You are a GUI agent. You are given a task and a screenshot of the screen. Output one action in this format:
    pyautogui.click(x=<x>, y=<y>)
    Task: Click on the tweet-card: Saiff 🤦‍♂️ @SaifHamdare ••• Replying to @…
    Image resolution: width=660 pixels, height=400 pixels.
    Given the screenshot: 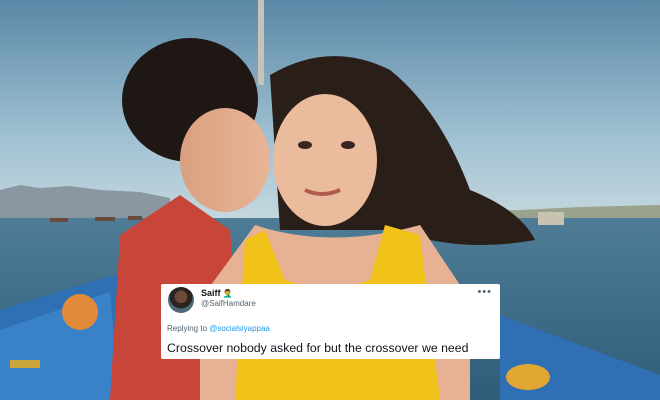 What is the action you would take?
    pyautogui.click(x=330, y=321)
    